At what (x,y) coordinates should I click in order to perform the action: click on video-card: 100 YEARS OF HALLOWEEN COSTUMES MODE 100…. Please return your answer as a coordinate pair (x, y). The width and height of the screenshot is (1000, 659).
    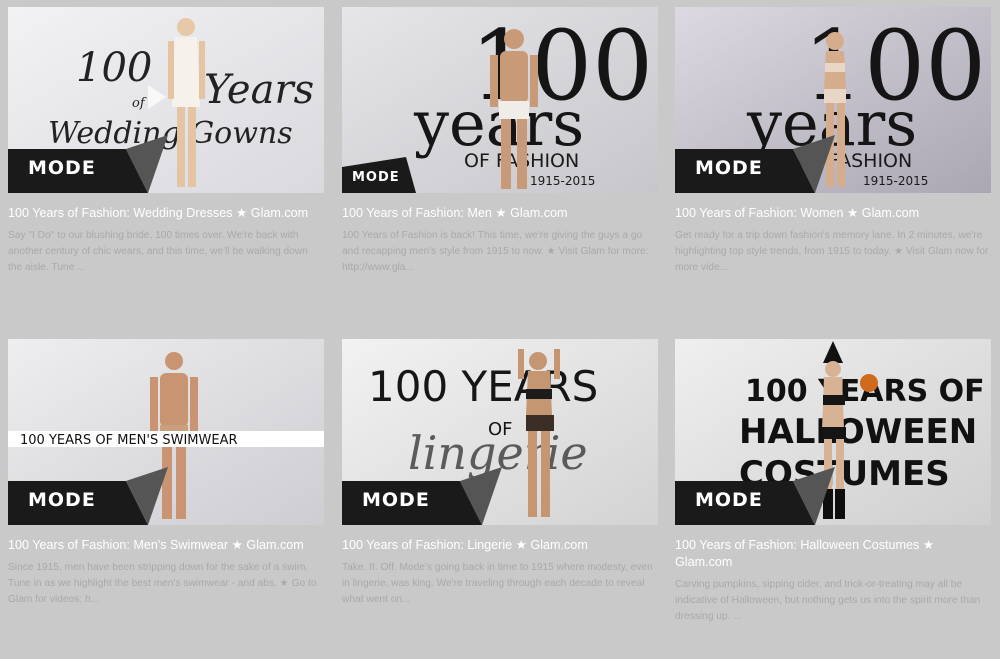
    Looking at the image, I should click on (833, 482).